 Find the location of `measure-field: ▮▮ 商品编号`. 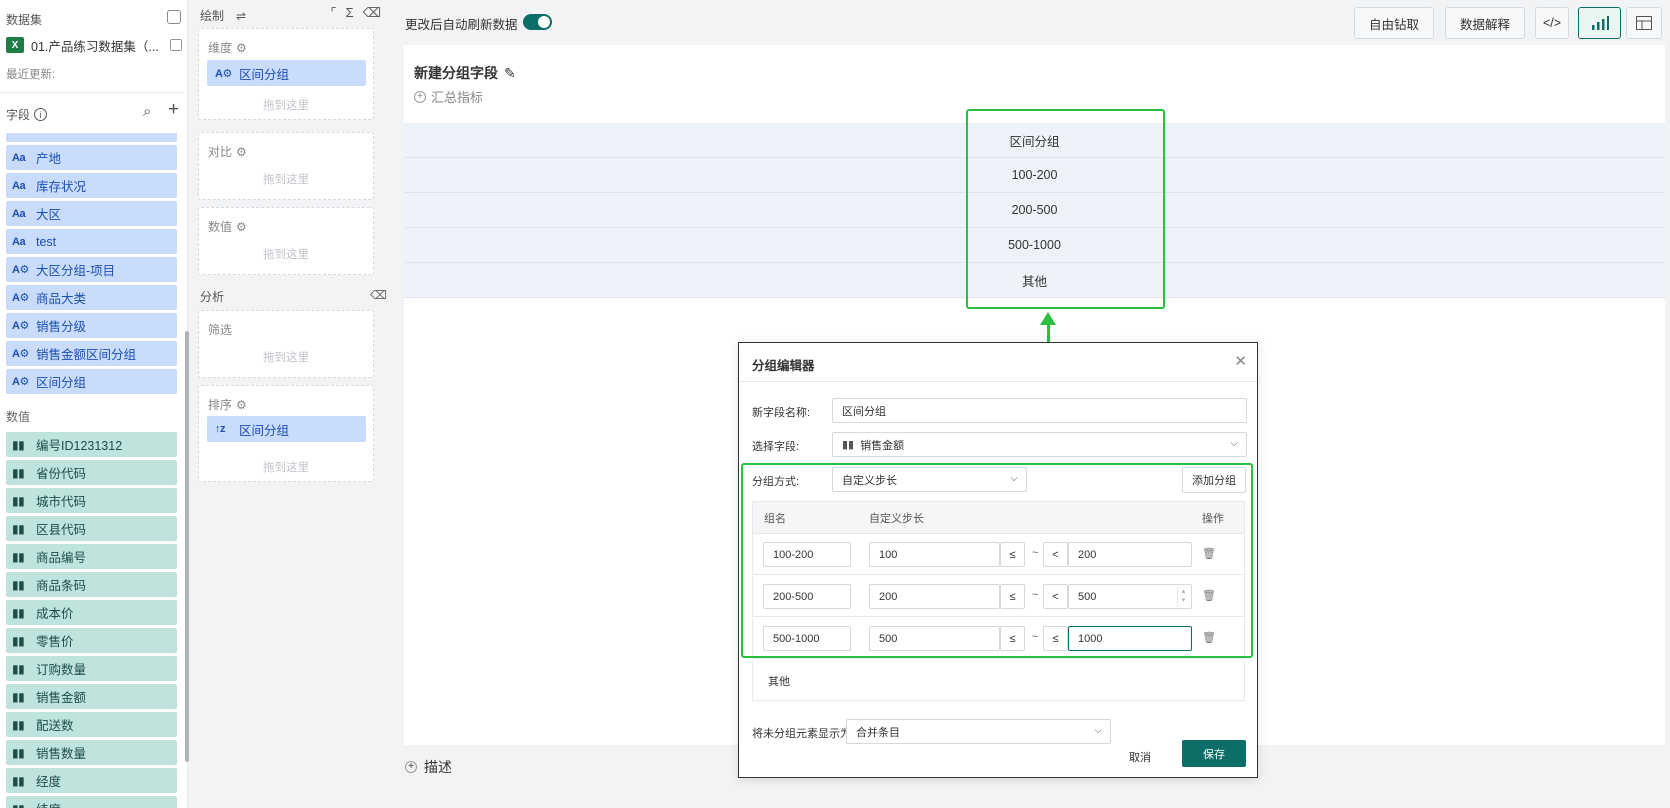

measure-field: ▮▮ 商品编号 is located at coordinates (91, 556).